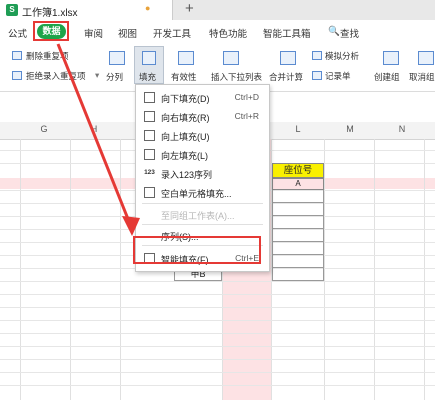  Describe the element at coordinates (97, 75) in the screenshot. I see `reject-duplicates-dropdown-icon: ▾` at that location.